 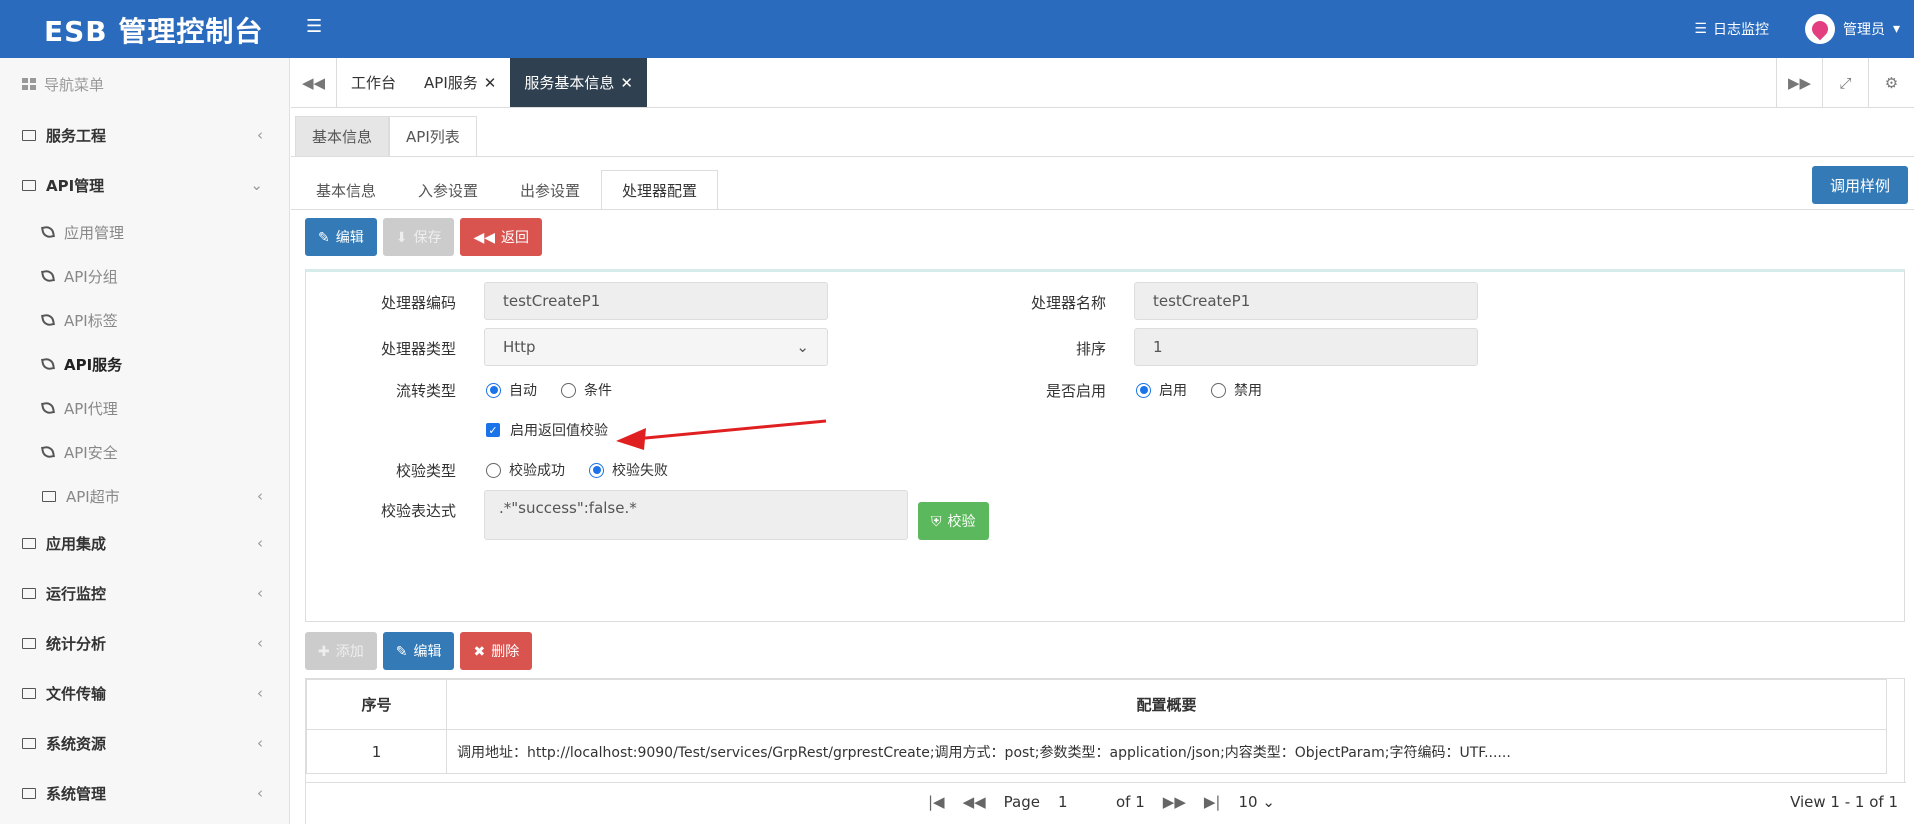 I want to click on sidebar-item-api-tag: API标签, so click(x=144, y=320).